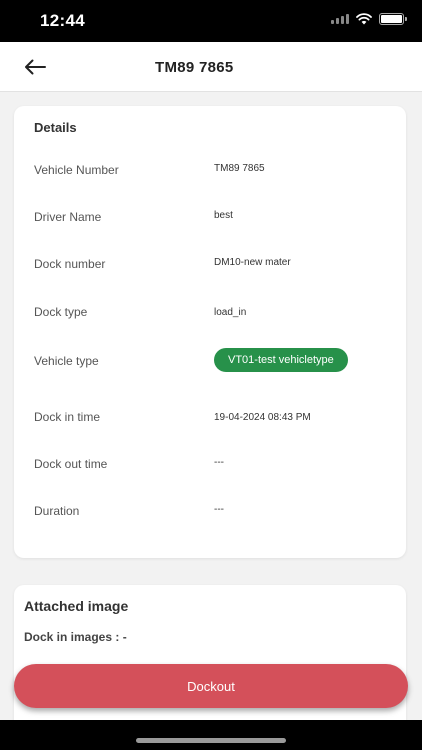 This screenshot has height=750, width=422. What do you see at coordinates (66, 361) in the screenshot?
I see `detail-label: Vehicle type` at bounding box center [66, 361].